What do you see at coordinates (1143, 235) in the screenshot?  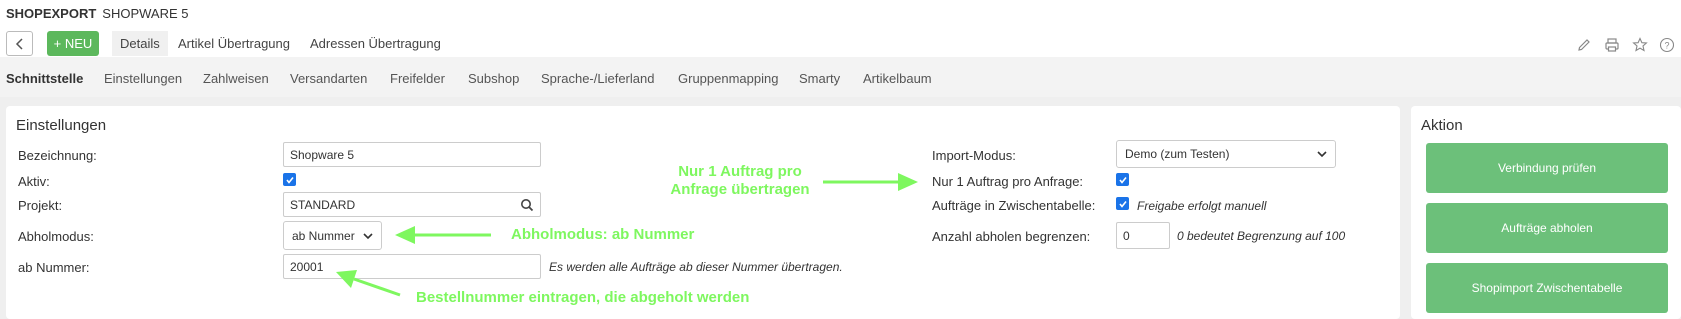 I see `anzahl-input: 0` at bounding box center [1143, 235].